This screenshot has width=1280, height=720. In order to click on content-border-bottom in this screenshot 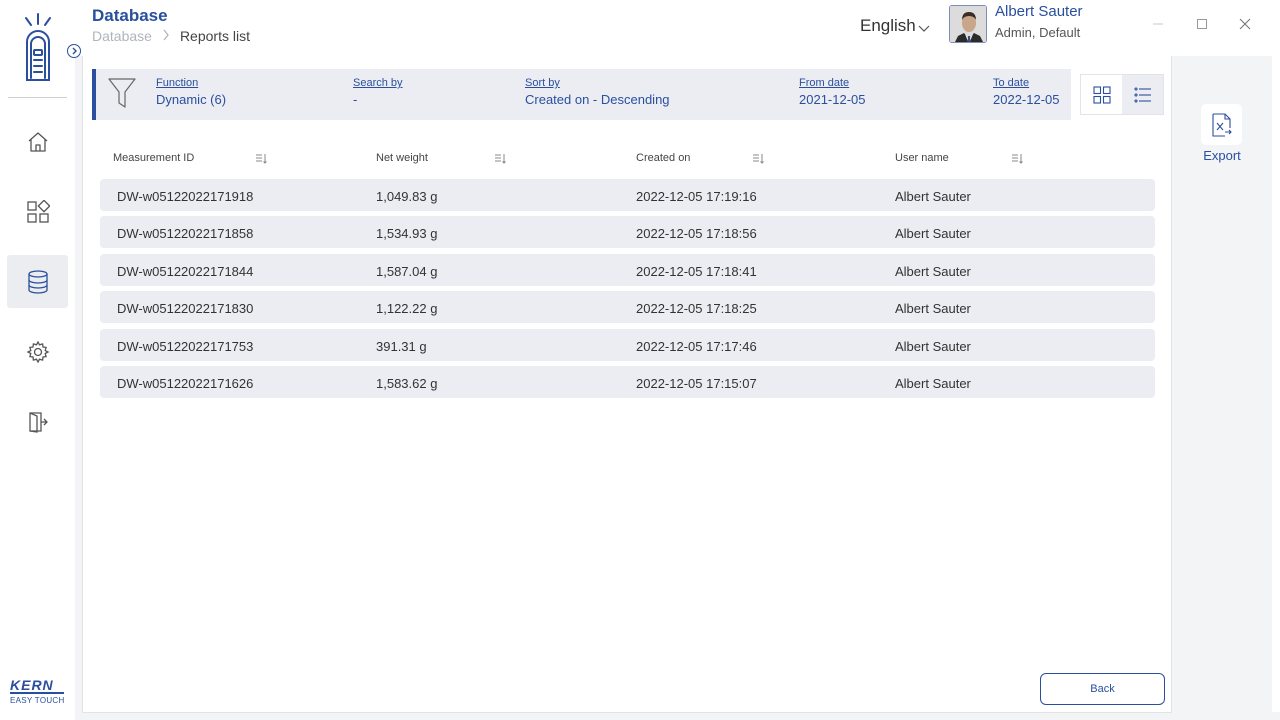, I will do `click(677, 716)`.